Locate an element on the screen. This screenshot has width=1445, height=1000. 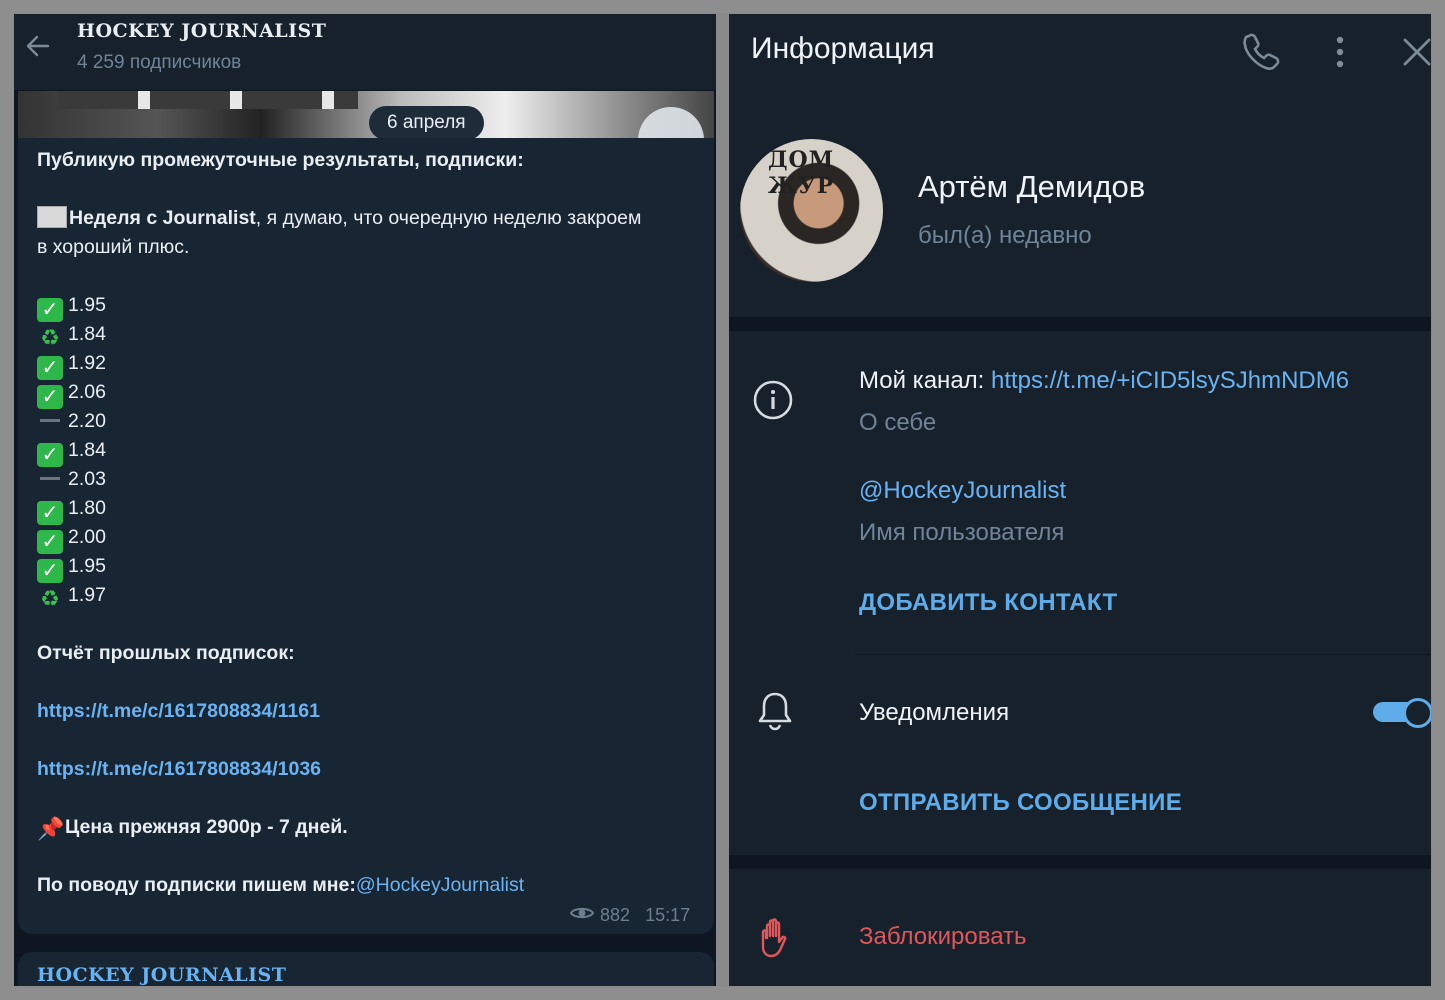
result-row: ♻ 1.84 is located at coordinates (372, 335).